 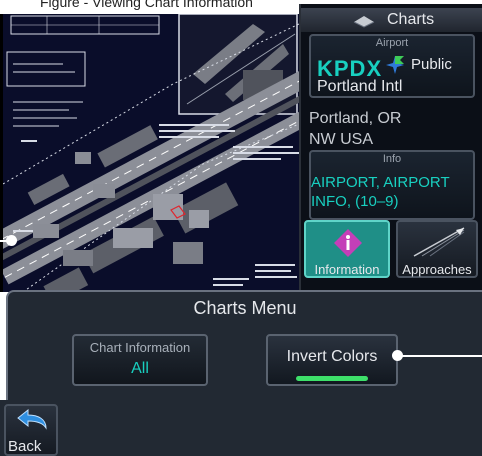 What do you see at coordinates (241, 428) in the screenshot?
I see `bottom-bar: Back` at bounding box center [241, 428].